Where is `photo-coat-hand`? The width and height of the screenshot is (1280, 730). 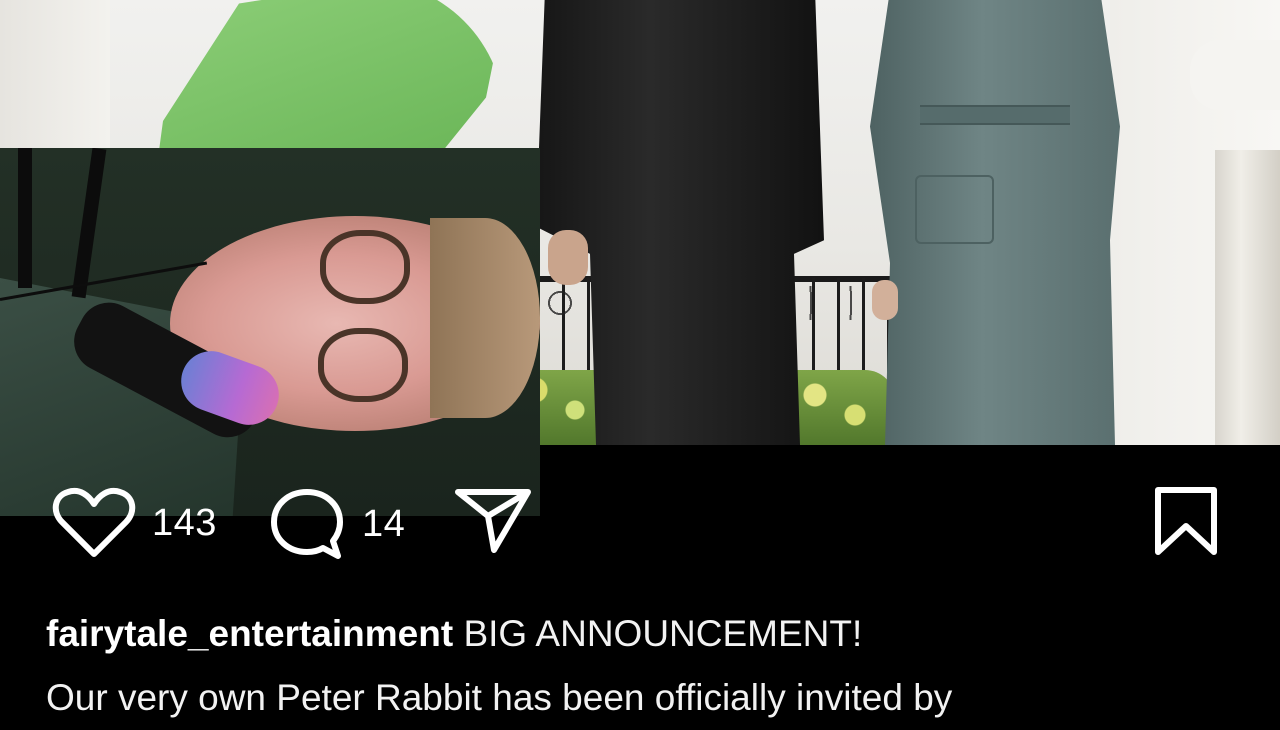
photo-coat-hand is located at coordinates (885, 300).